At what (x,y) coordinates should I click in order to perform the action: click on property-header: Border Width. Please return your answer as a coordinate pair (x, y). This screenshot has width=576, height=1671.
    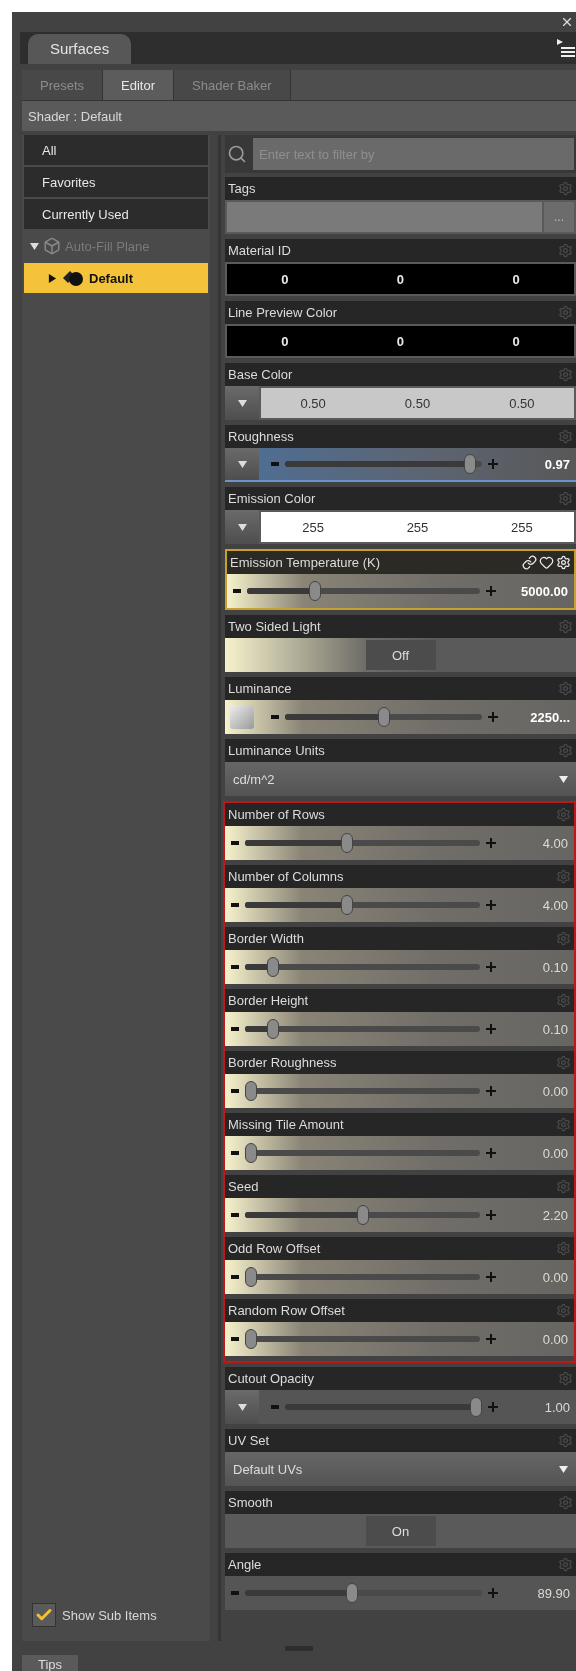
    Looking at the image, I should click on (399, 938).